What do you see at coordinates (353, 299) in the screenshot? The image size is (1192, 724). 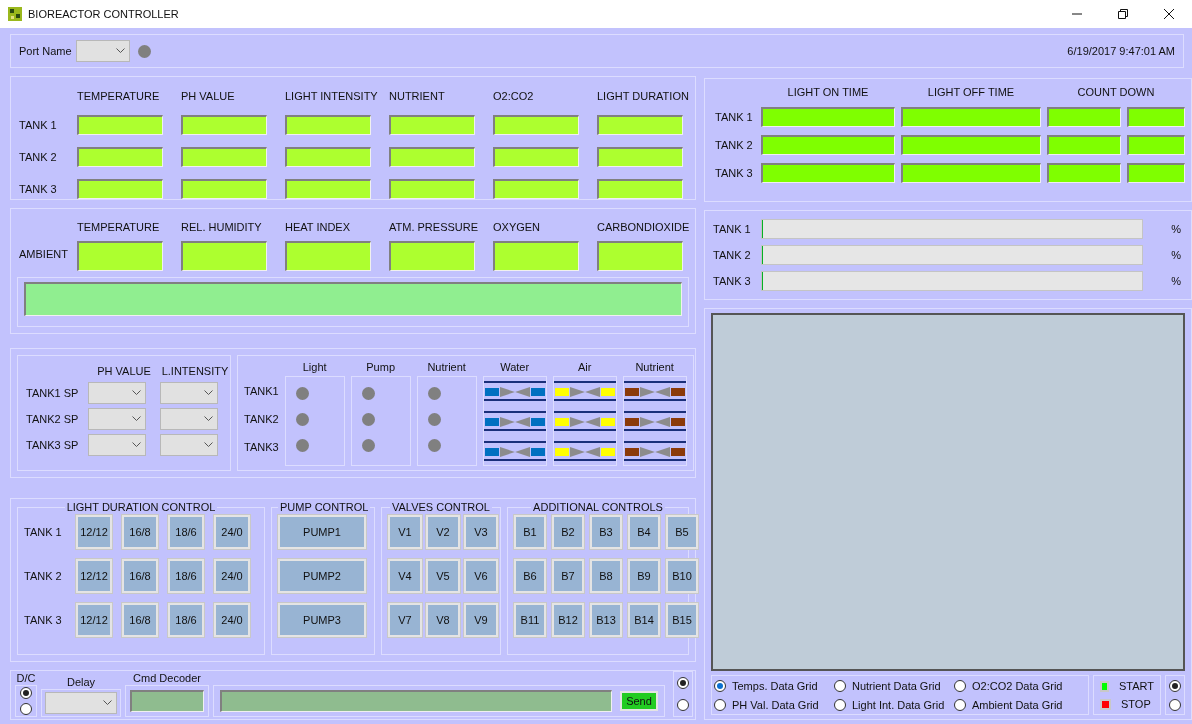 I see `message-field` at bounding box center [353, 299].